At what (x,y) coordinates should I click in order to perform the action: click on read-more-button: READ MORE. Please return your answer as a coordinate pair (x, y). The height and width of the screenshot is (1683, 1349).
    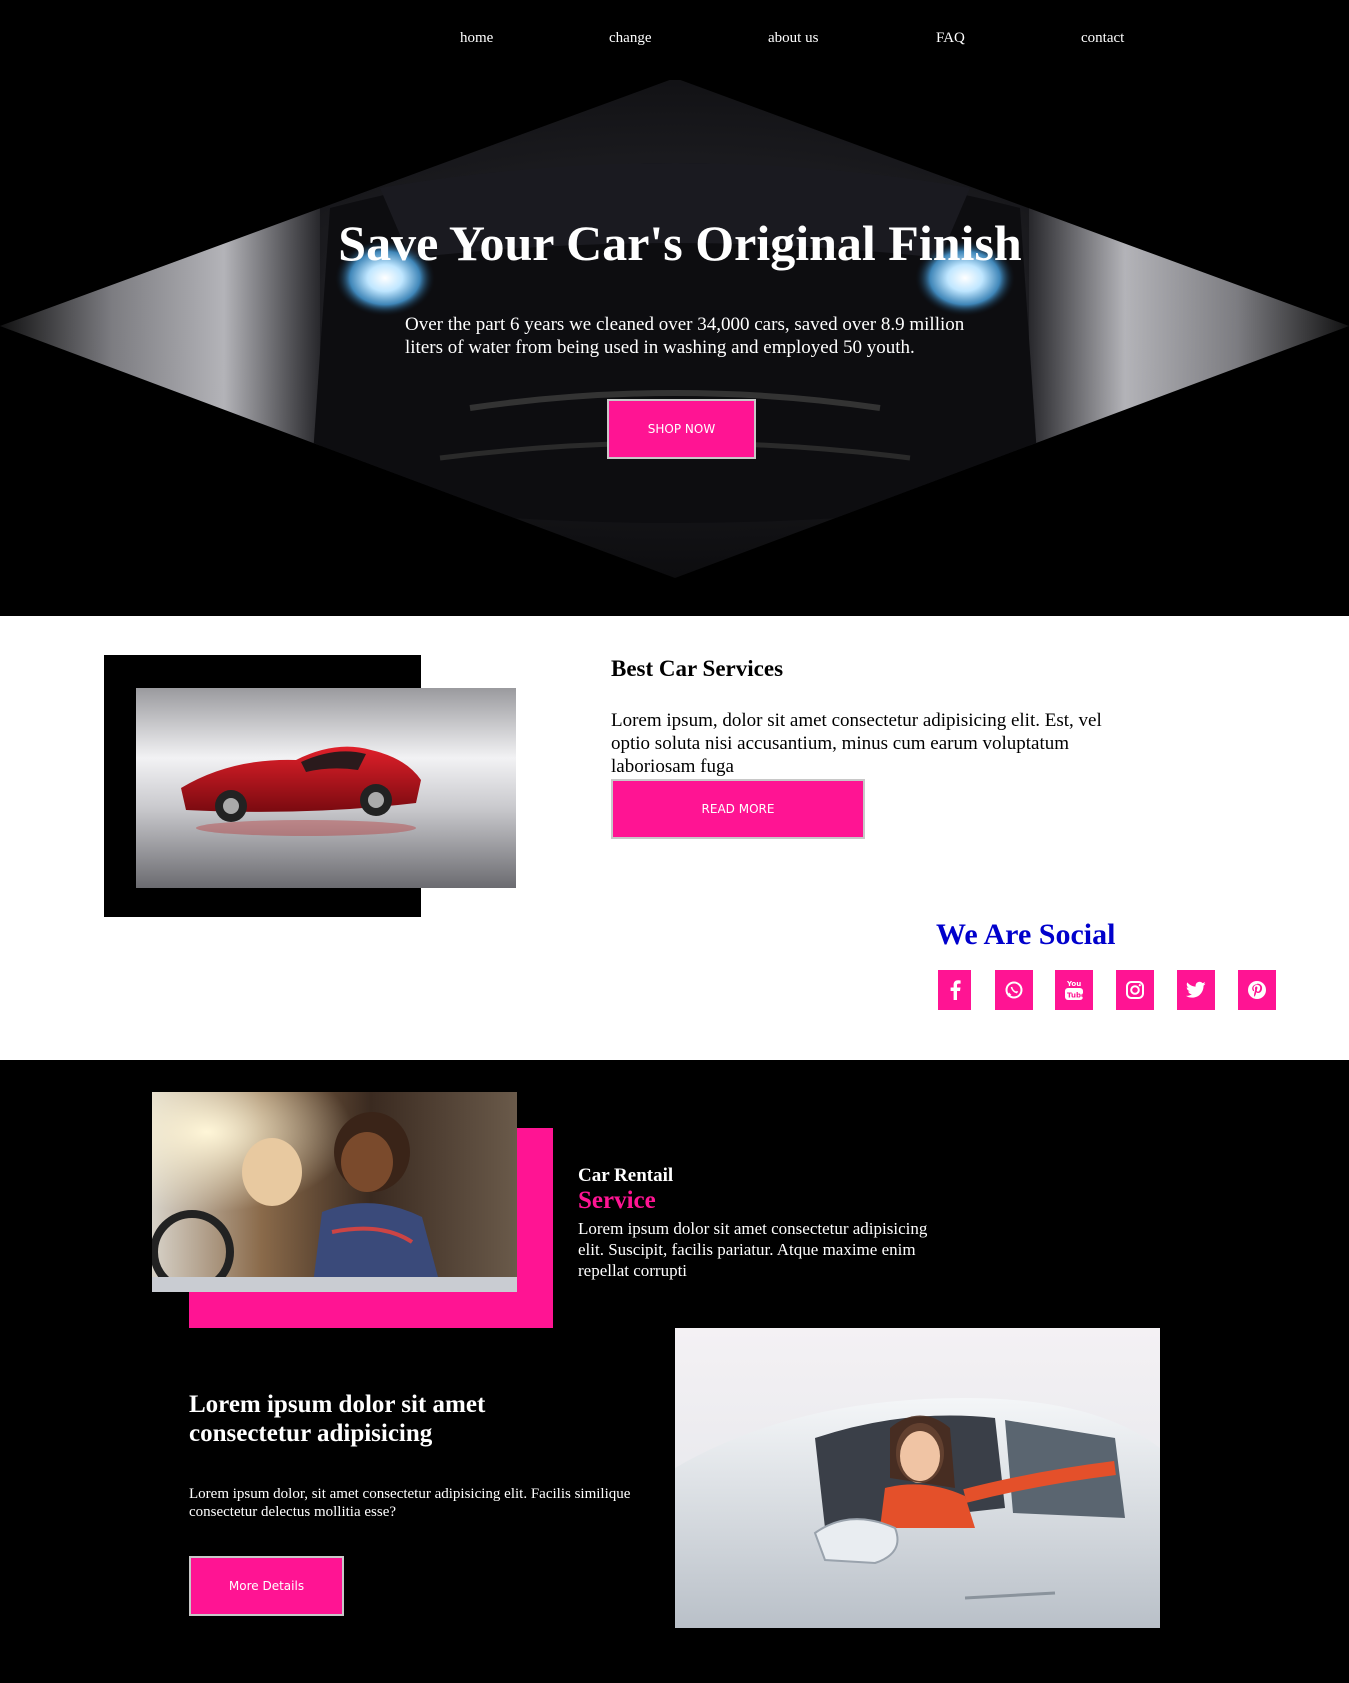
    Looking at the image, I should click on (738, 809).